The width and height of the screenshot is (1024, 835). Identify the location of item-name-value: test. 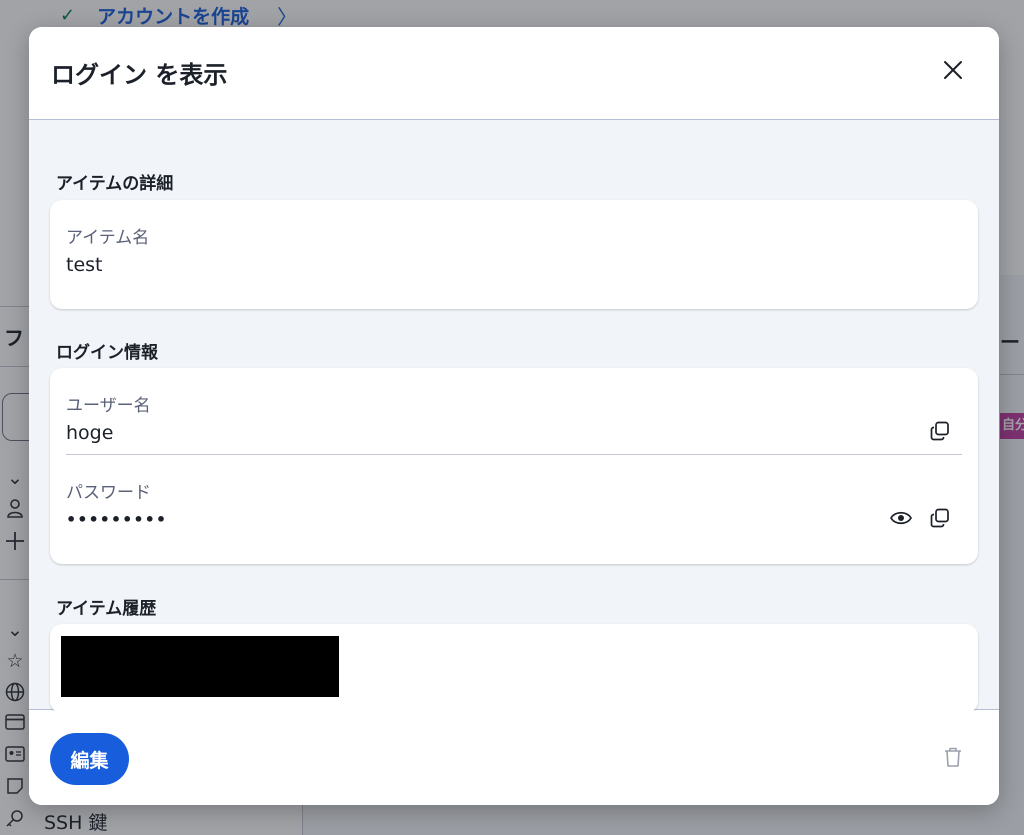
(84, 265).